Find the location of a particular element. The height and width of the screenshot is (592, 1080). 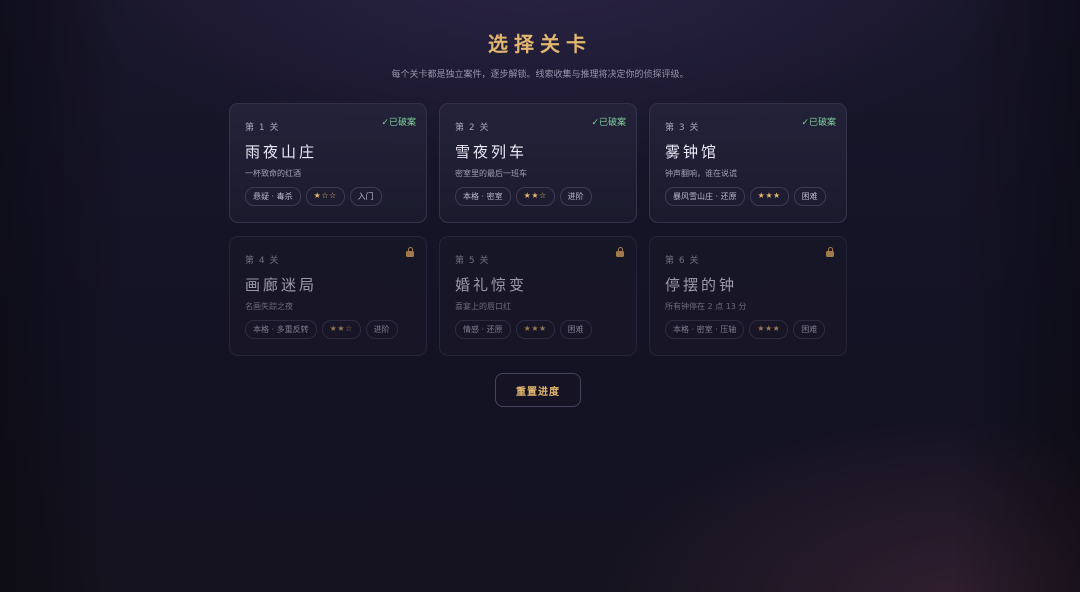

genre-tag: 本格 · 密室 · 压轴 is located at coordinates (705, 329).